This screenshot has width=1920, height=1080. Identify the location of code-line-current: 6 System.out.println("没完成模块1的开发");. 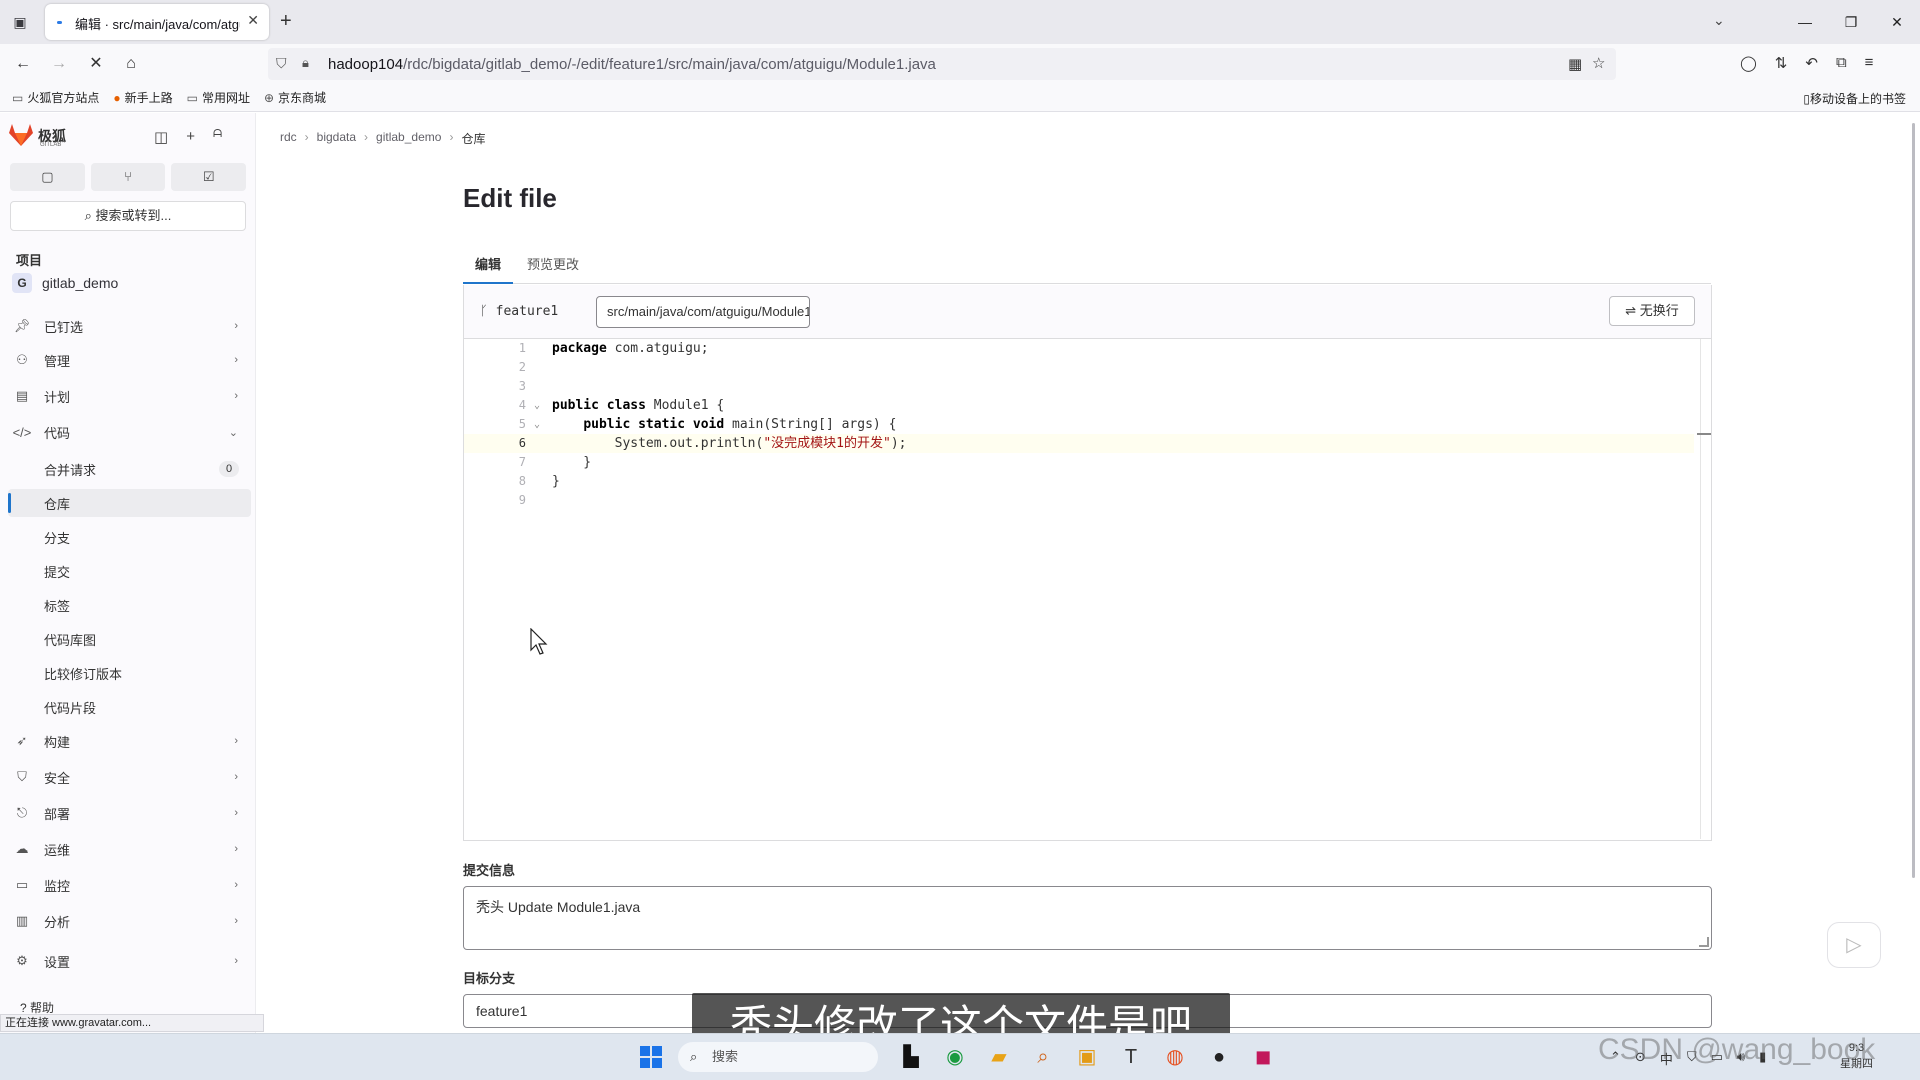
(1079, 443).